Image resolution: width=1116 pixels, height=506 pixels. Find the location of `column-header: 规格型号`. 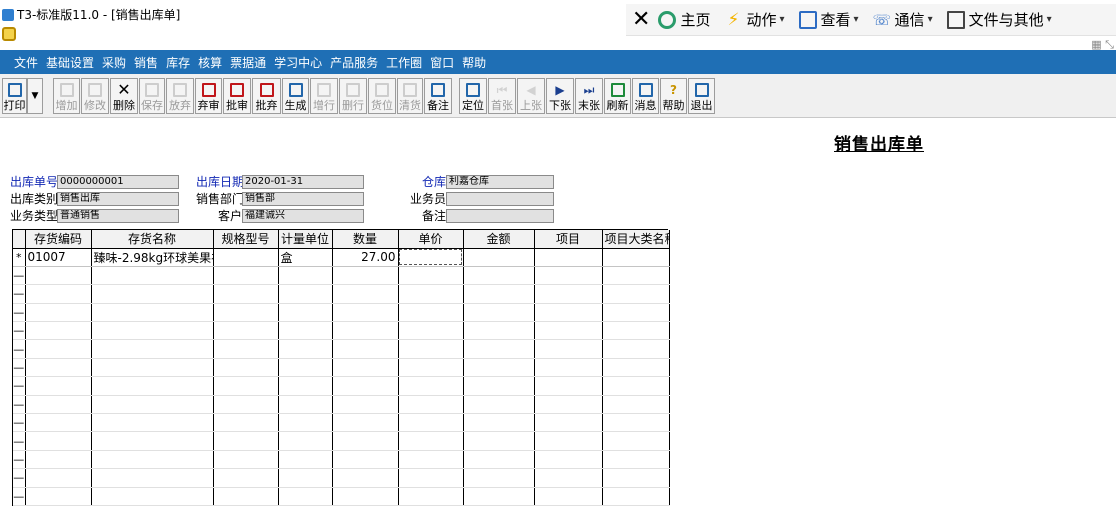

column-header: 规格型号 is located at coordinates (246, 239).